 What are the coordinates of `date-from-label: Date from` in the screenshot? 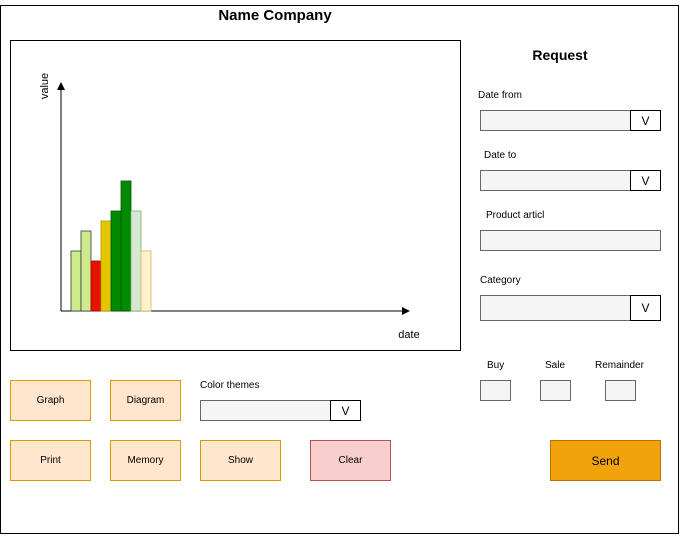 It's located at (500, 95).